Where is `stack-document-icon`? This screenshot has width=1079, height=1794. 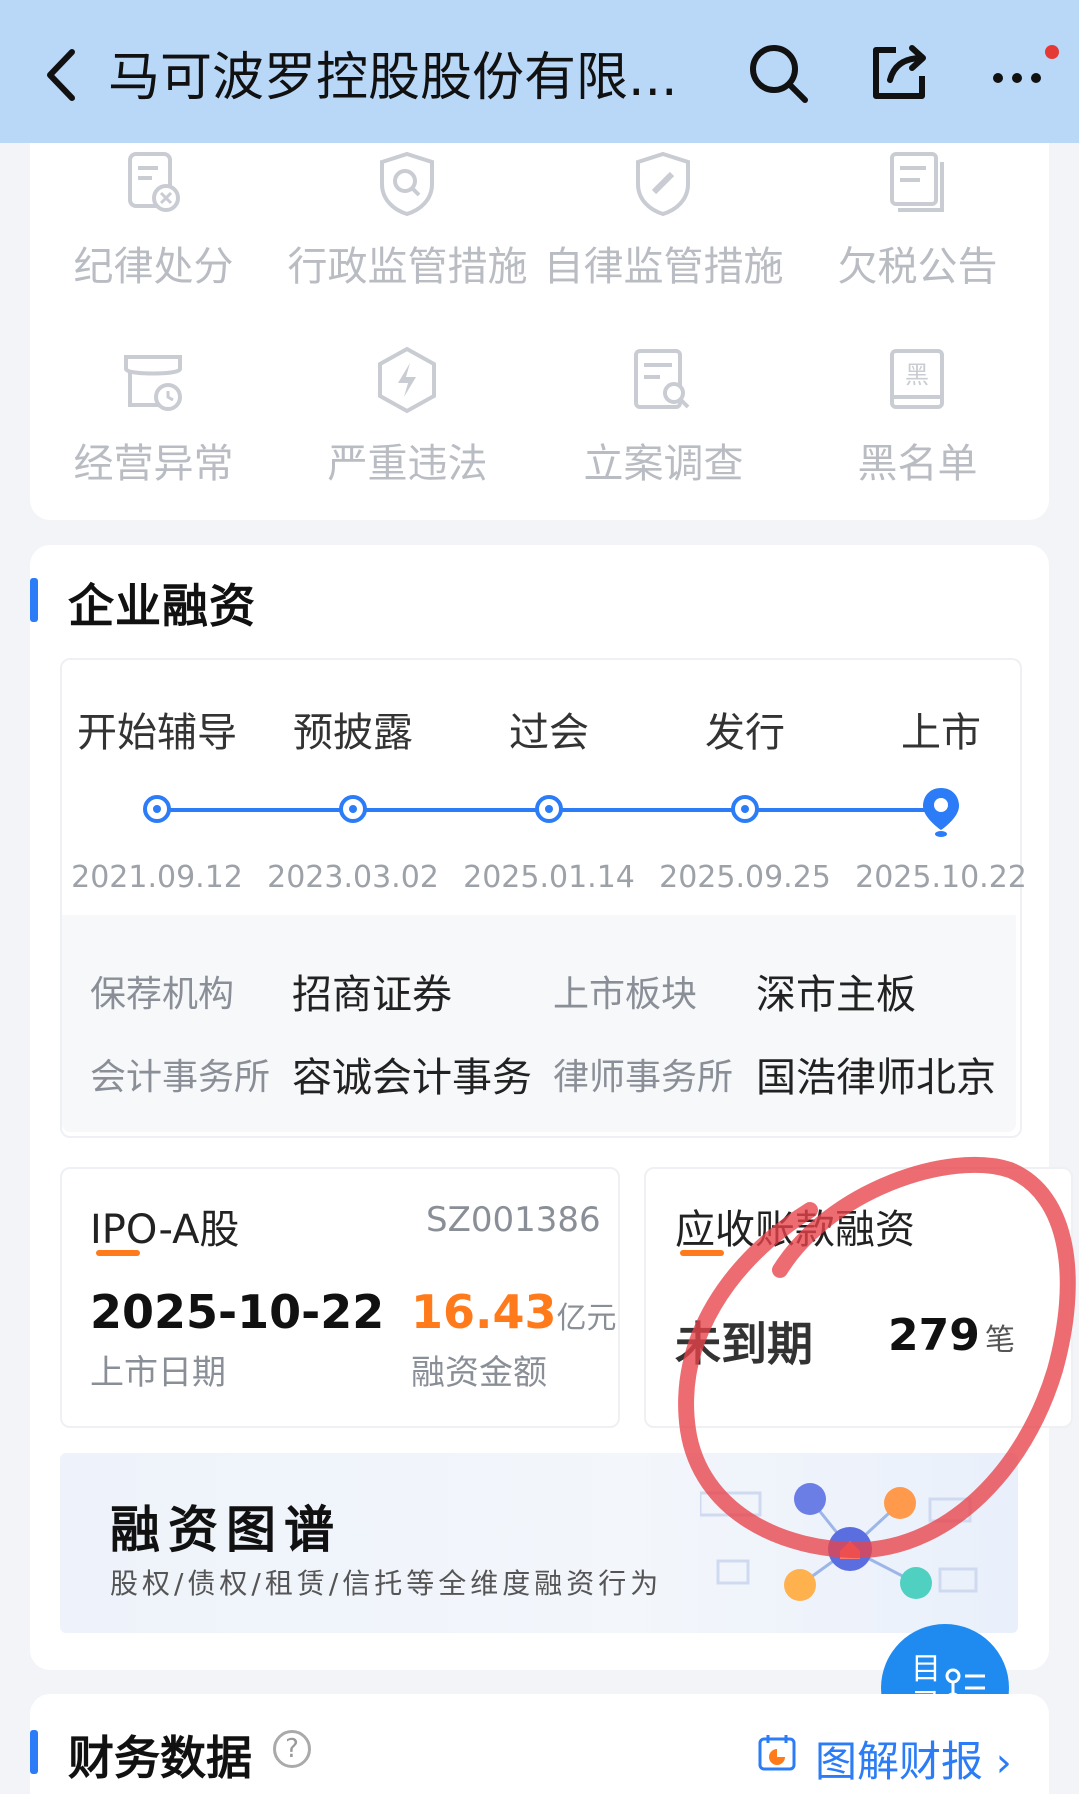 stack-document-icon is located at coordinates (917, 182).